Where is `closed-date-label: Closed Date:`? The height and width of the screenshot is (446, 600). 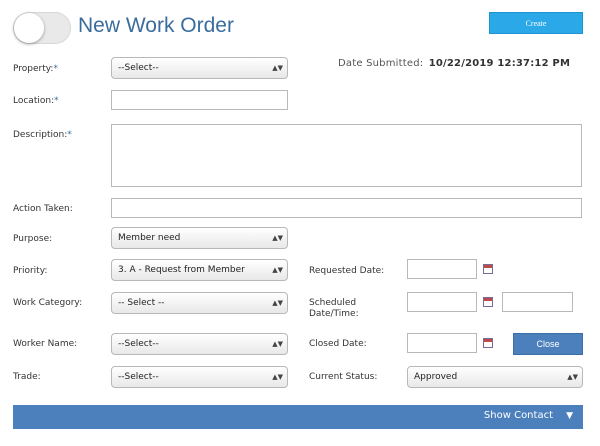 closed-date-label: Closed Date: is located at coordinates (338, 344).